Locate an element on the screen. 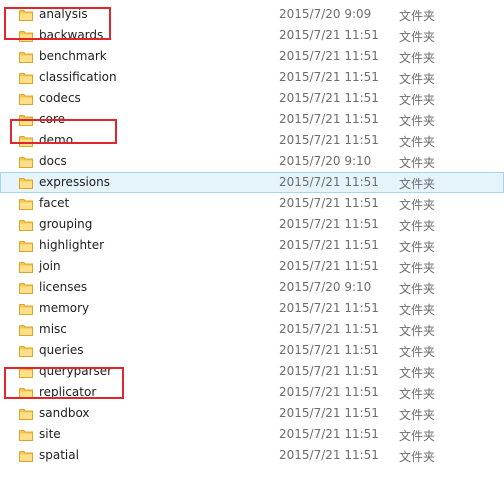 This screenshot has width=504, height=482. file-name: codecs is located at coordinates (60, 98).